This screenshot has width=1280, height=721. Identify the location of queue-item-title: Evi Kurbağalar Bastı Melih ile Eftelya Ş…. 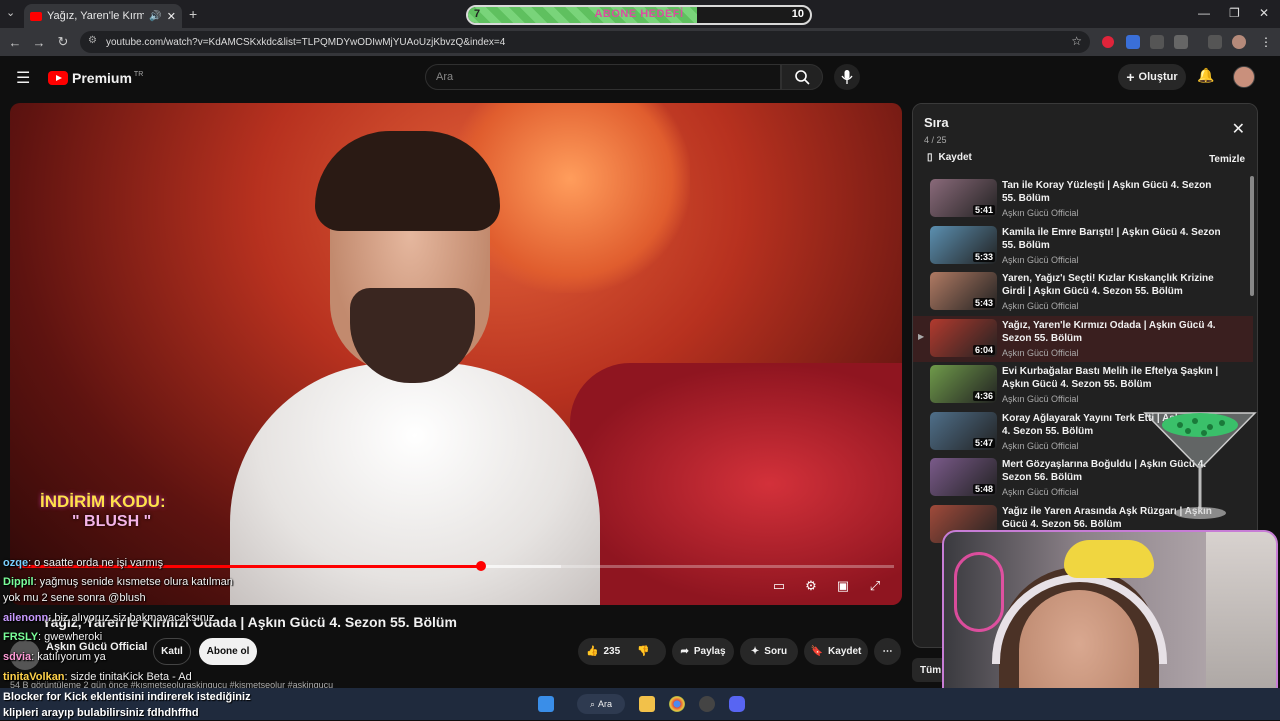
(1114, 378).